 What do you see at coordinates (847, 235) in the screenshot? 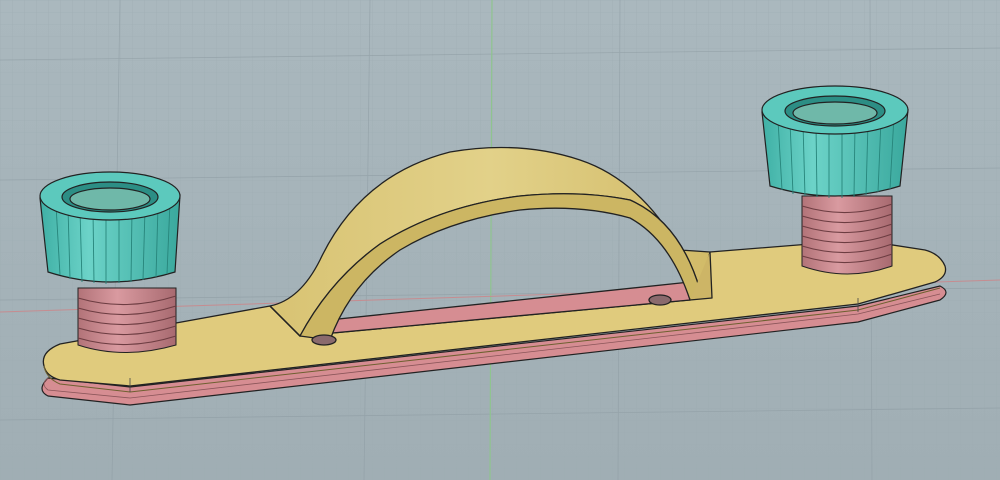
I see `right-threaded-stud` at bounding box center [847, 235].